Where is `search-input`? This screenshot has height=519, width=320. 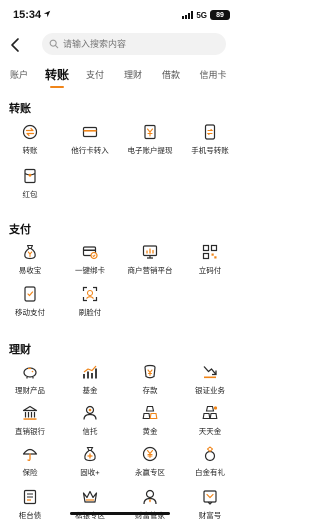 search-input is located at coordinates (138, 44).